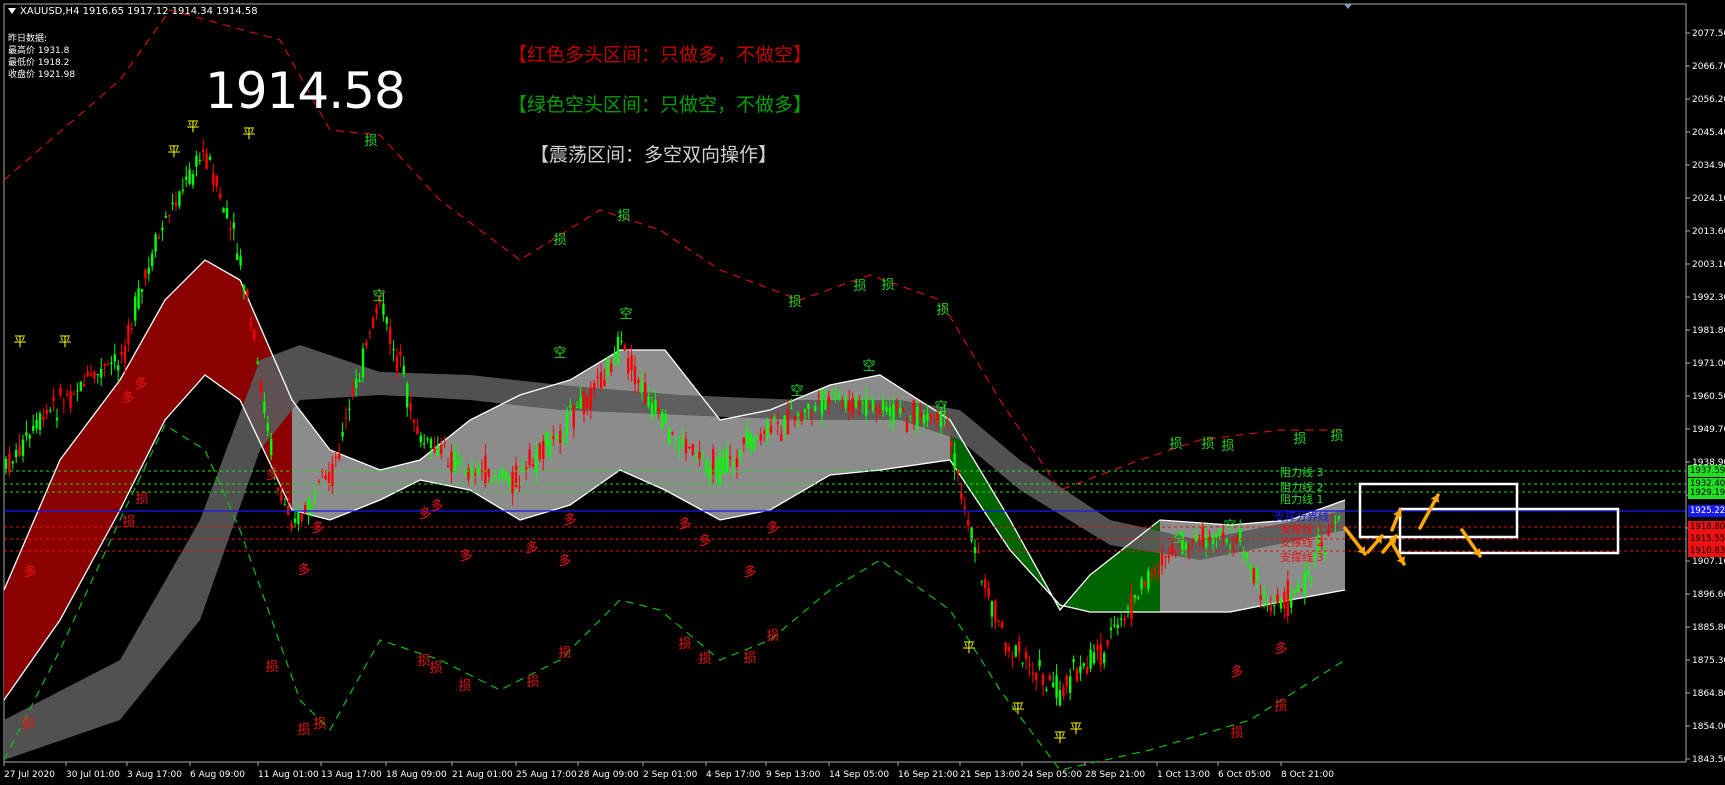 This screenshot has height=785, width=1725. What do you see at coordinates (1708, 265) in the screenshot?
I see `price-tick-label: 2003.10` at bounding box center [1708, 265].